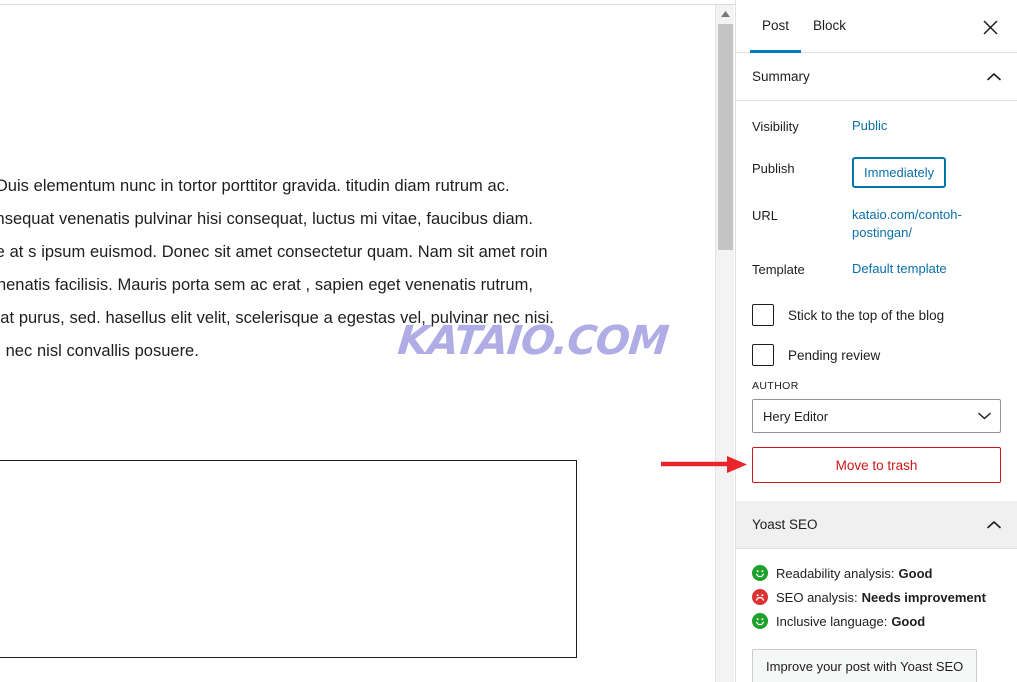  I want to click on summary-row-publish: Publish Immediately, so click(876, 172).